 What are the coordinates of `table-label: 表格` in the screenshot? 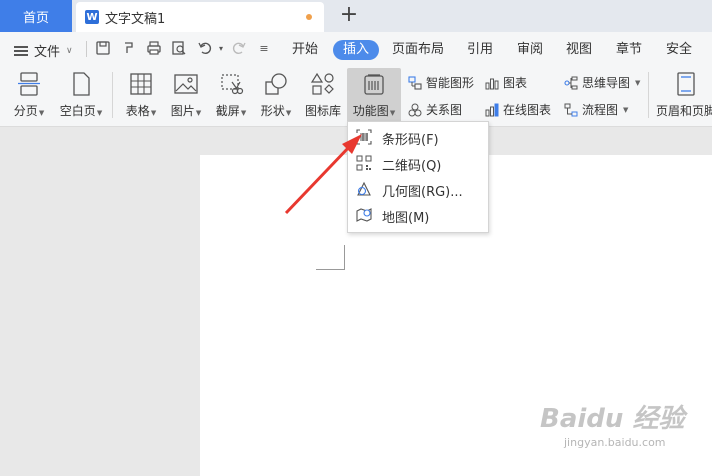 It's located at (137, 111).